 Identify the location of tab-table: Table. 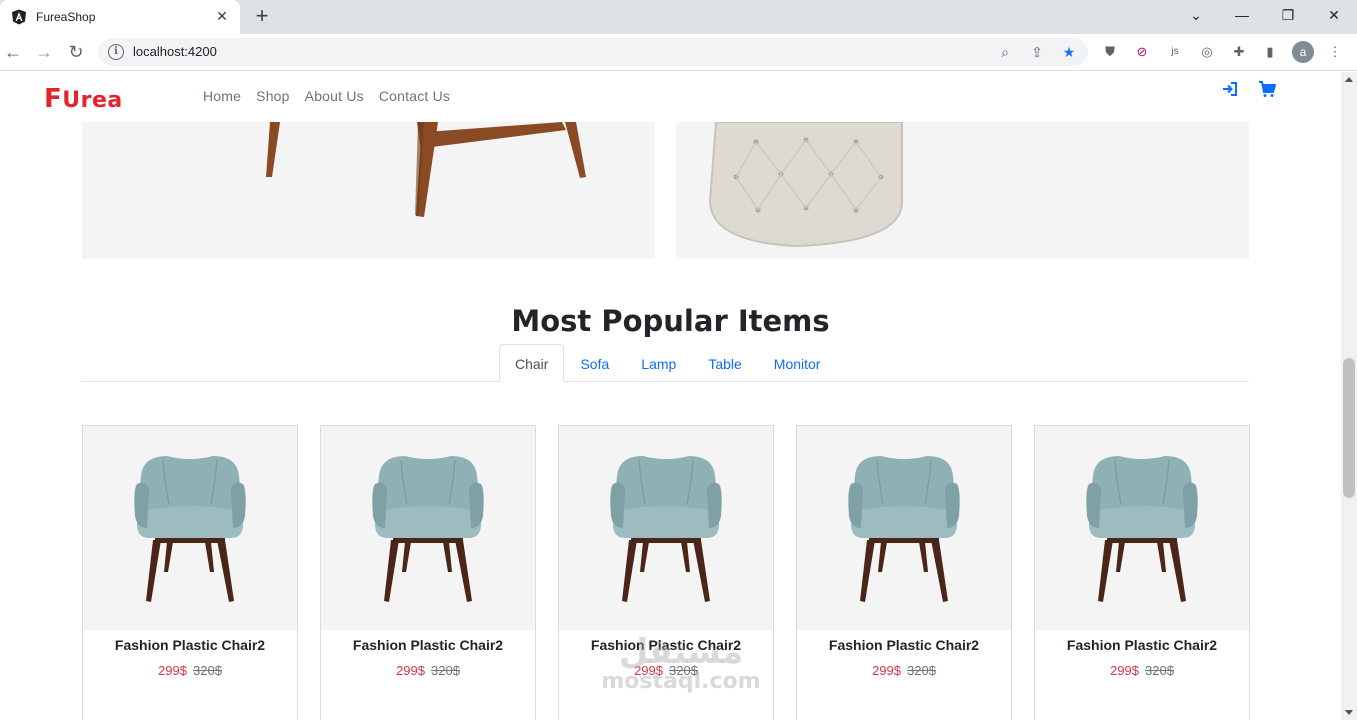
(724, 363).